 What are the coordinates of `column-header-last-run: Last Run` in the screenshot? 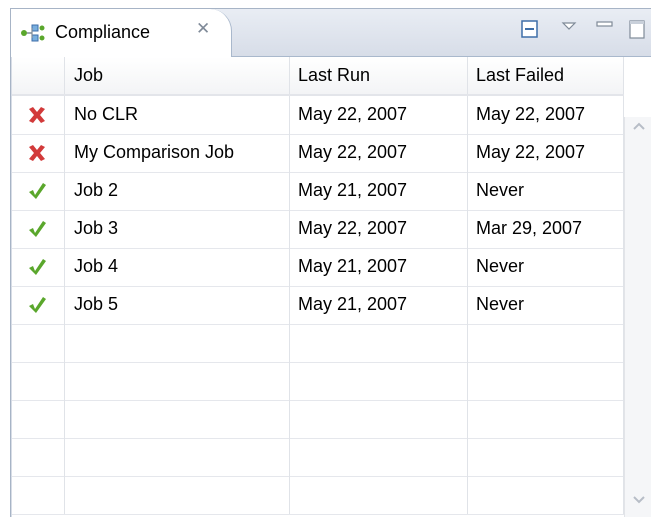 It's located at (379, 75).